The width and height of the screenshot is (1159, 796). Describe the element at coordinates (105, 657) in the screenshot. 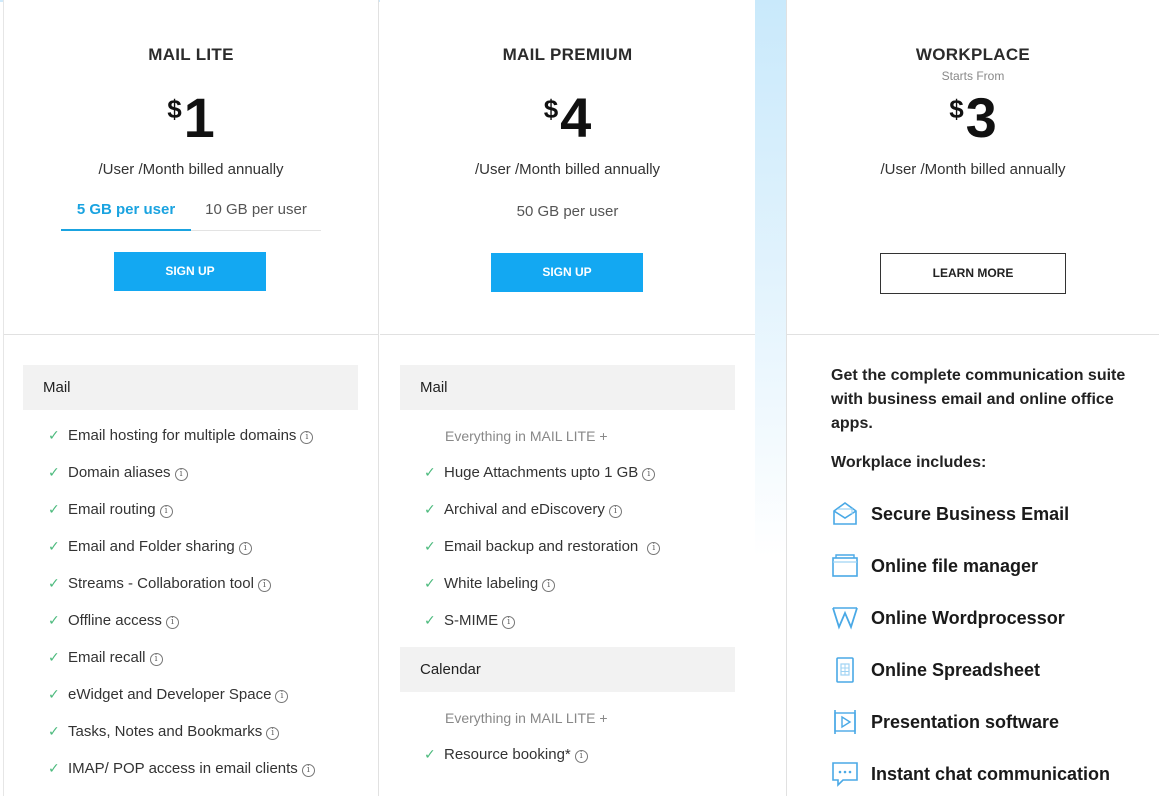

I see `feature-item: ✓ Email recall i` at that location.